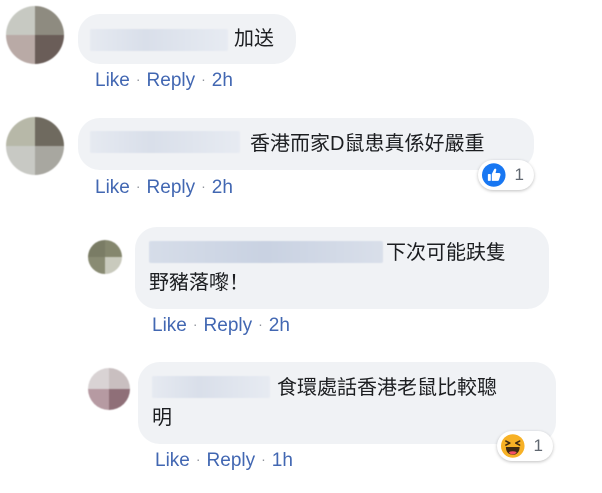 This screenshot has width=602, height=493. I want to click on reply-actions: Like · Reply · 1h, so click(224, 461).